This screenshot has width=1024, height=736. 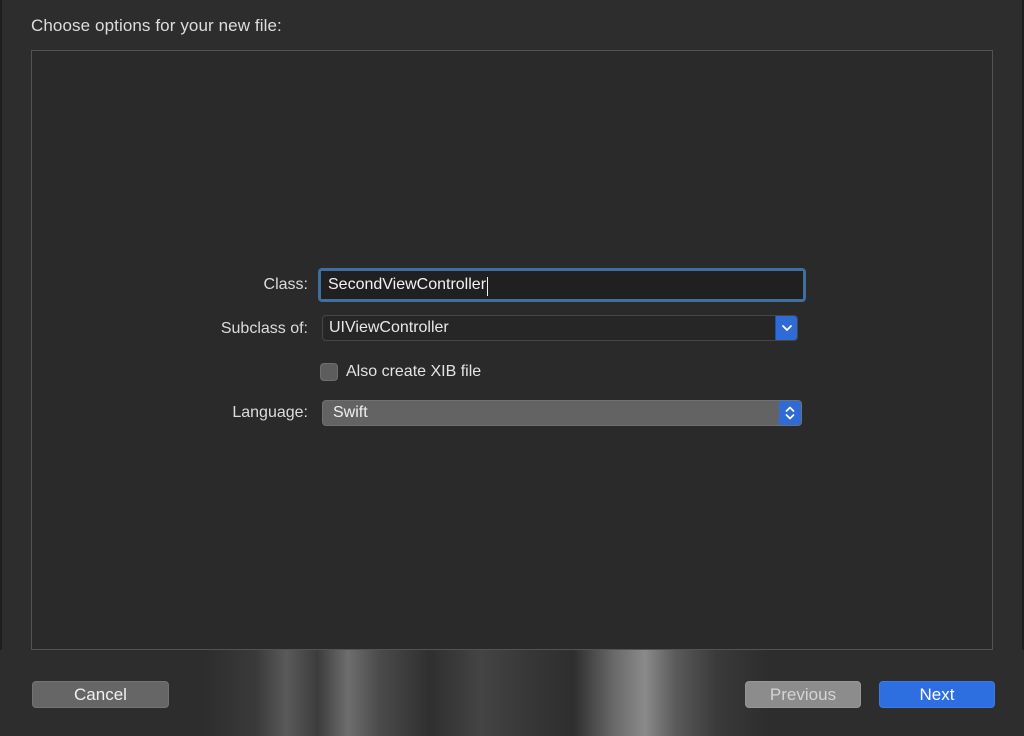 I want to click on dialog-title: Choose options for your new file:, so click(x=156, y=25).